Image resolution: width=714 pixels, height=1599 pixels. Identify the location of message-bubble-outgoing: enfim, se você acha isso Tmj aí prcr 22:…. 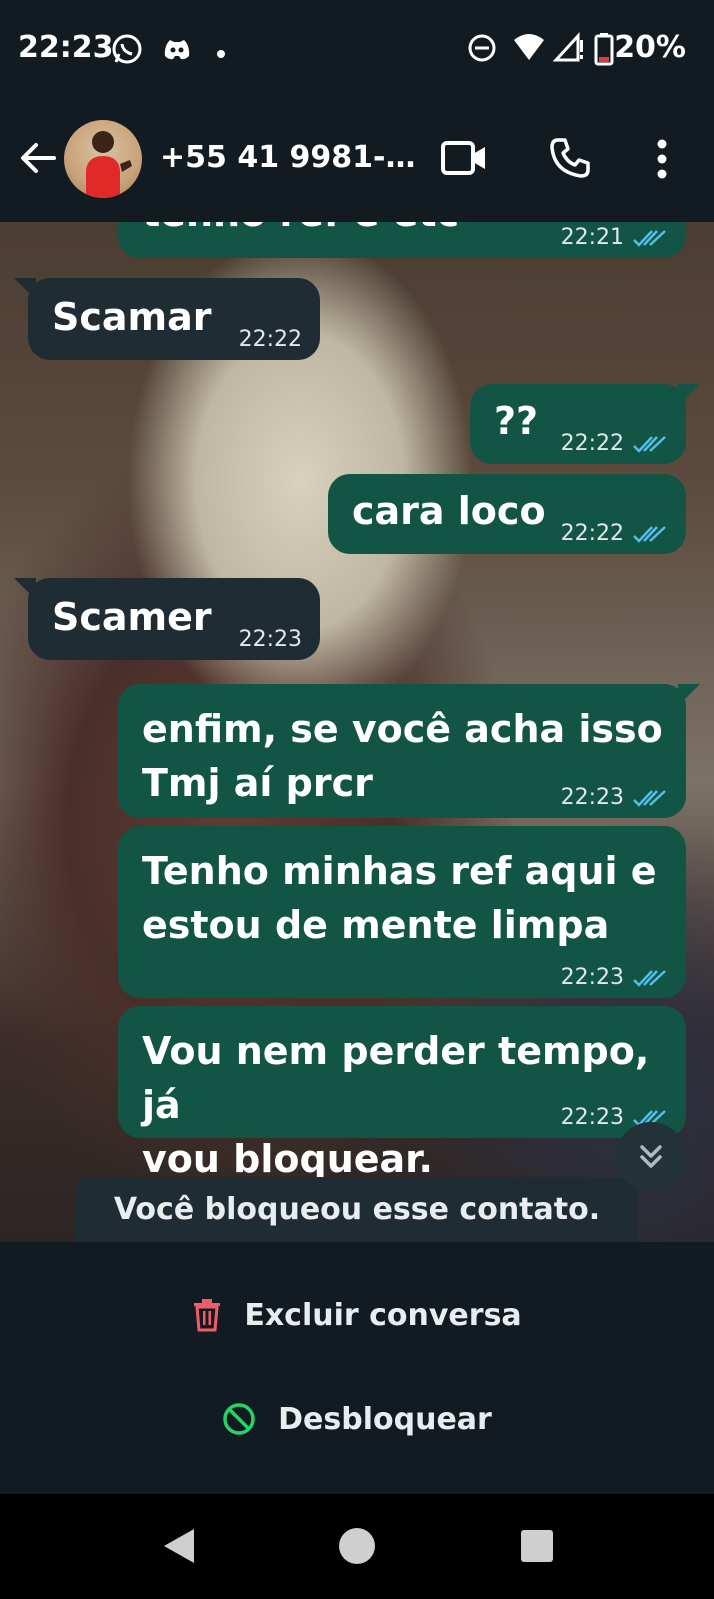
(409, 751).